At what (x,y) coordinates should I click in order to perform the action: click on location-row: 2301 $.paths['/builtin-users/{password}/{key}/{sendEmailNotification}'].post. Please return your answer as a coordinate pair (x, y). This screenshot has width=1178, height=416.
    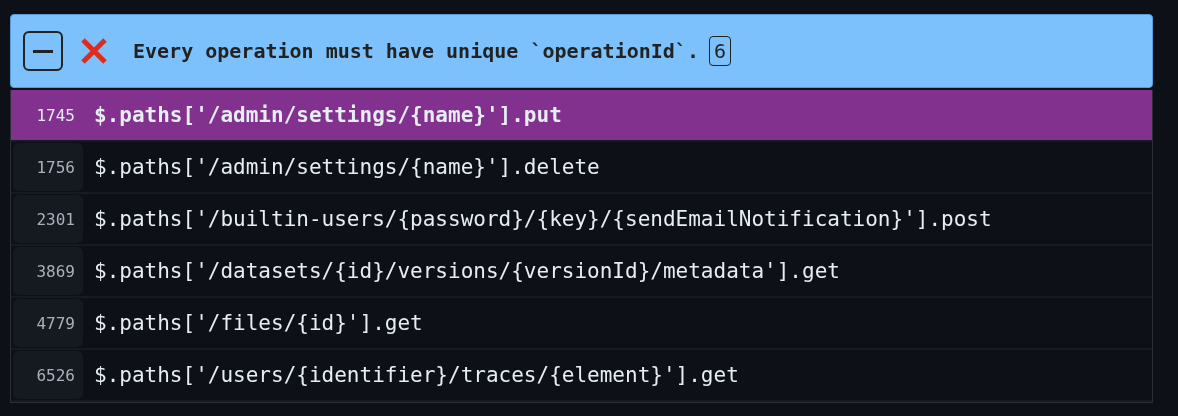
    Looking at the image, I should click on (581, 220).